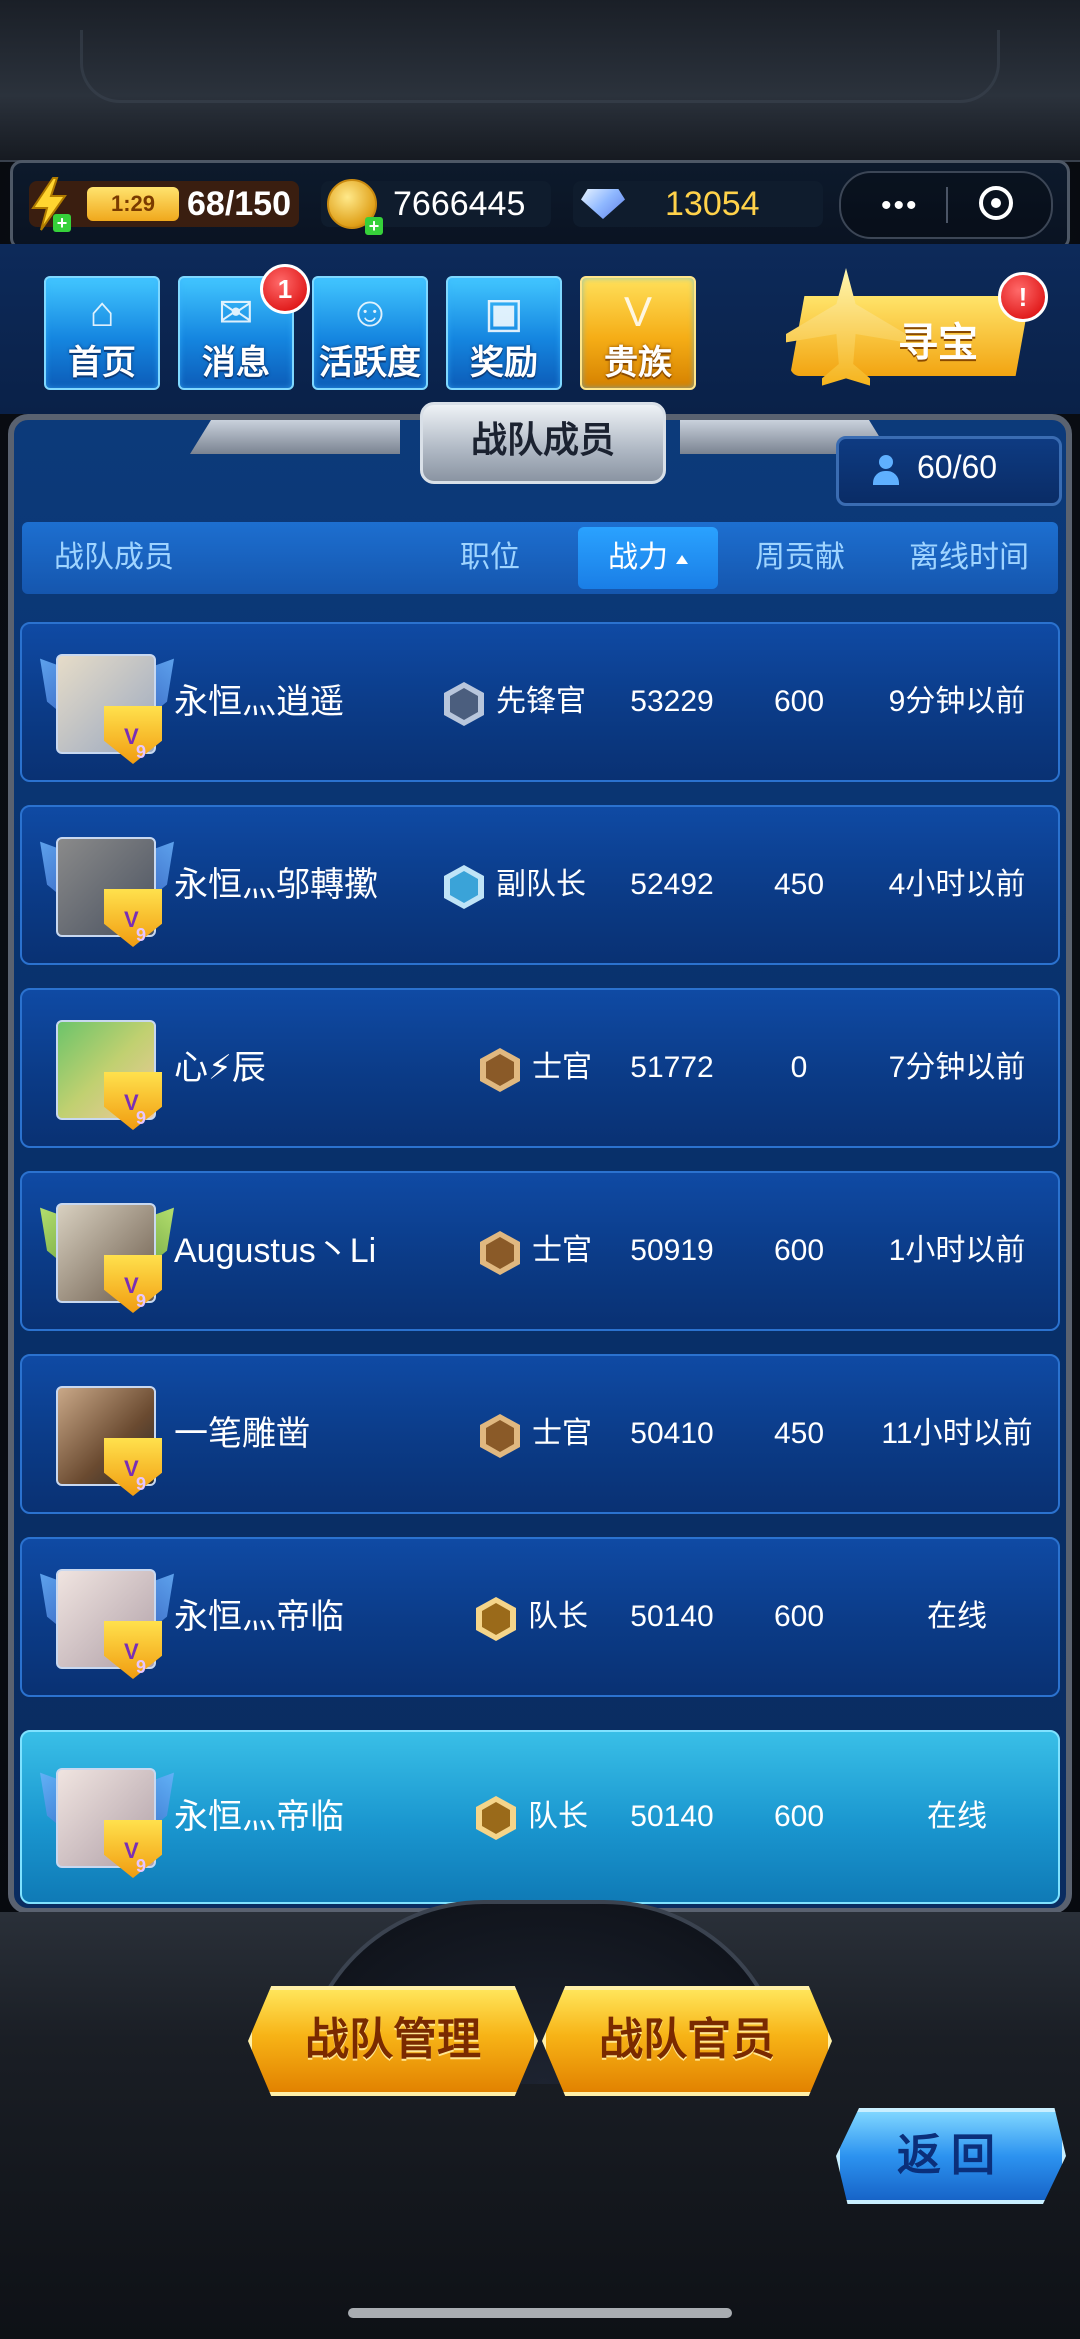 The width and height of the screenshot is (1080, 2339). What do you see at coordinates (938, 343) in the screenshot?
I see `treasure-label: 寻宝` at bounding box center [938, 343].